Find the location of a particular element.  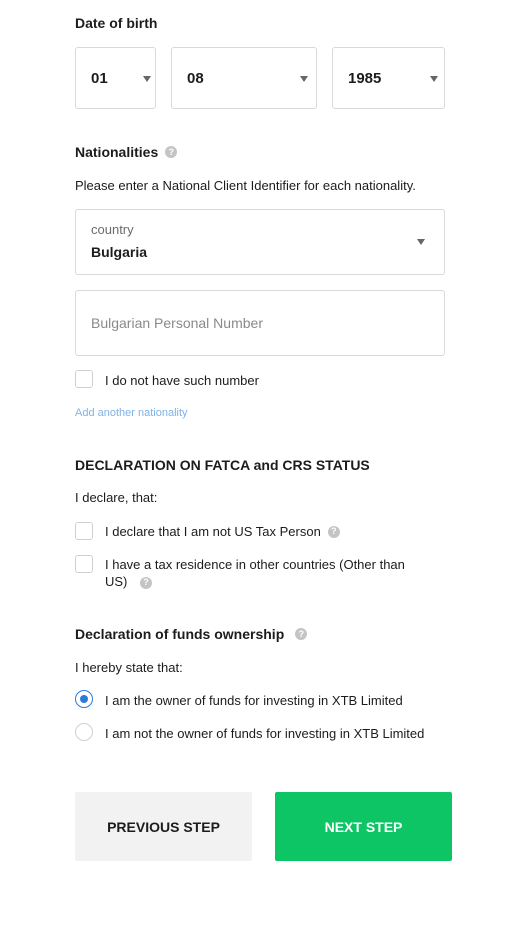

previous-step-button: PREVIOUS STEP is located at coordinates (163, 826).